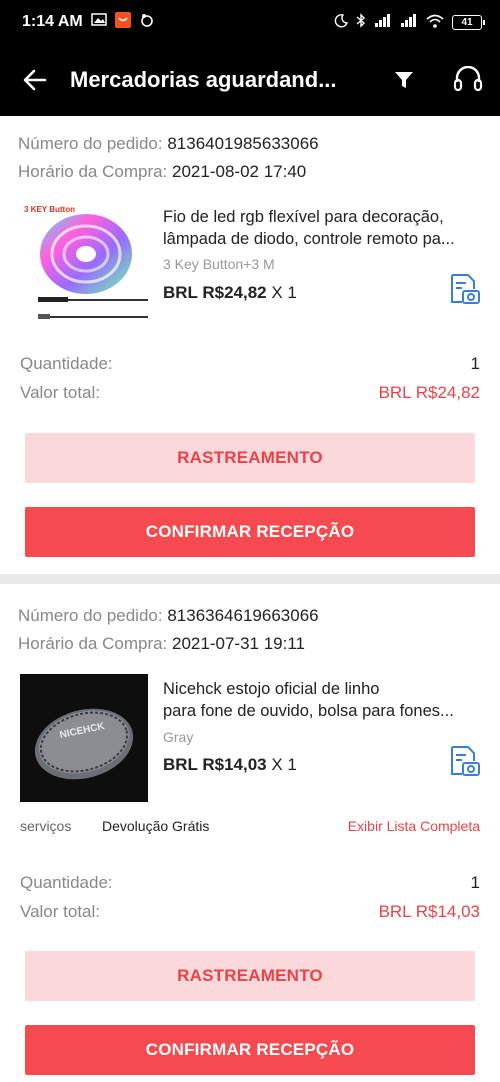 The width and height of the screenshot is (500, 1082). I want to click on order-number-value: 8136401985633066, so click(243, 143).